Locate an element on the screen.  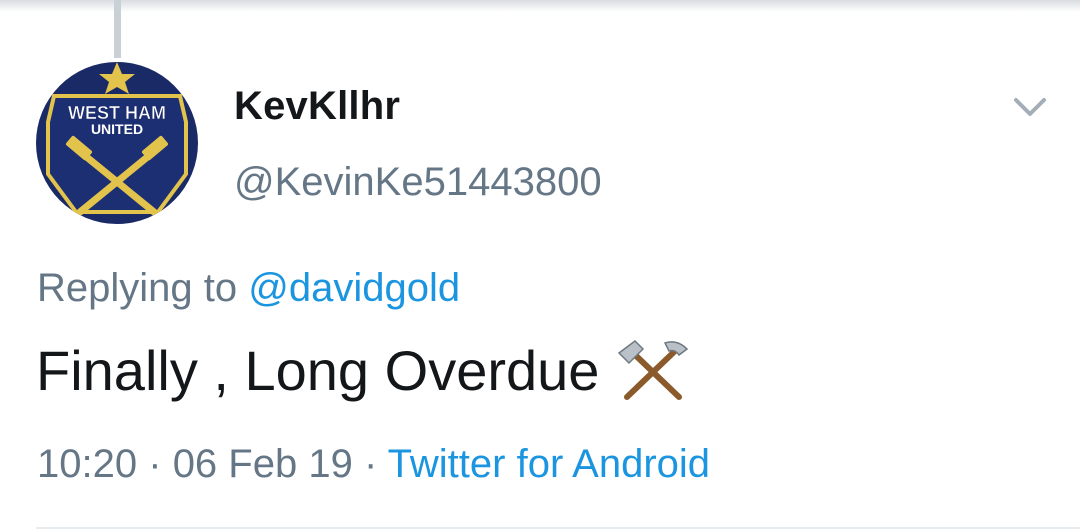
avatar: WEST HAM UNITED is located at coordinates (117, 143).